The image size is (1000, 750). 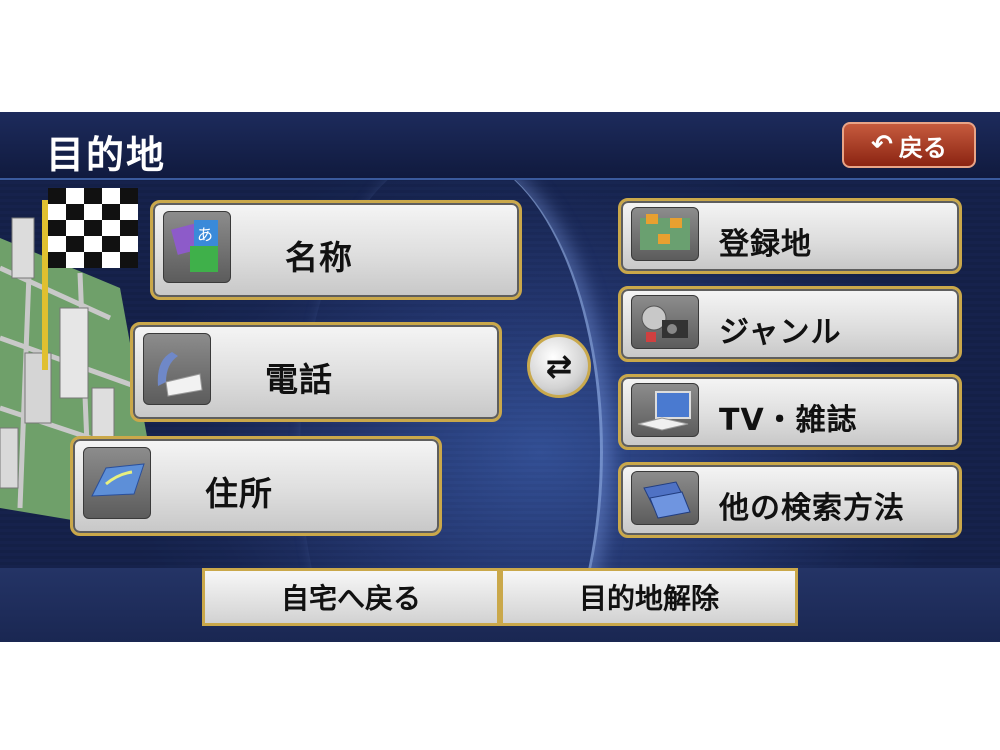 I want to click on svg-text: あ, so click(x=205, y=234).